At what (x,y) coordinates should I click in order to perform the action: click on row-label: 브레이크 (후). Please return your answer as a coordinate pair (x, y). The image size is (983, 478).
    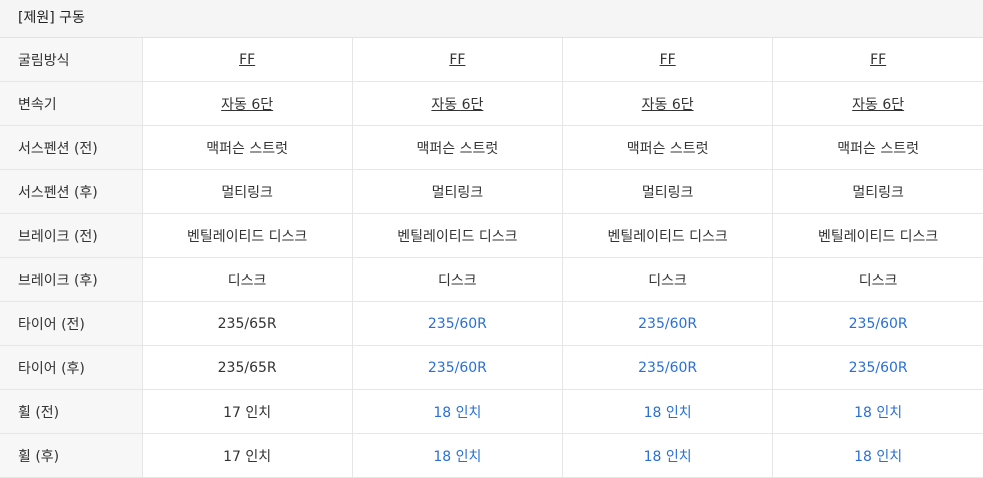
    Looking at the image, I should click on (71, 279).